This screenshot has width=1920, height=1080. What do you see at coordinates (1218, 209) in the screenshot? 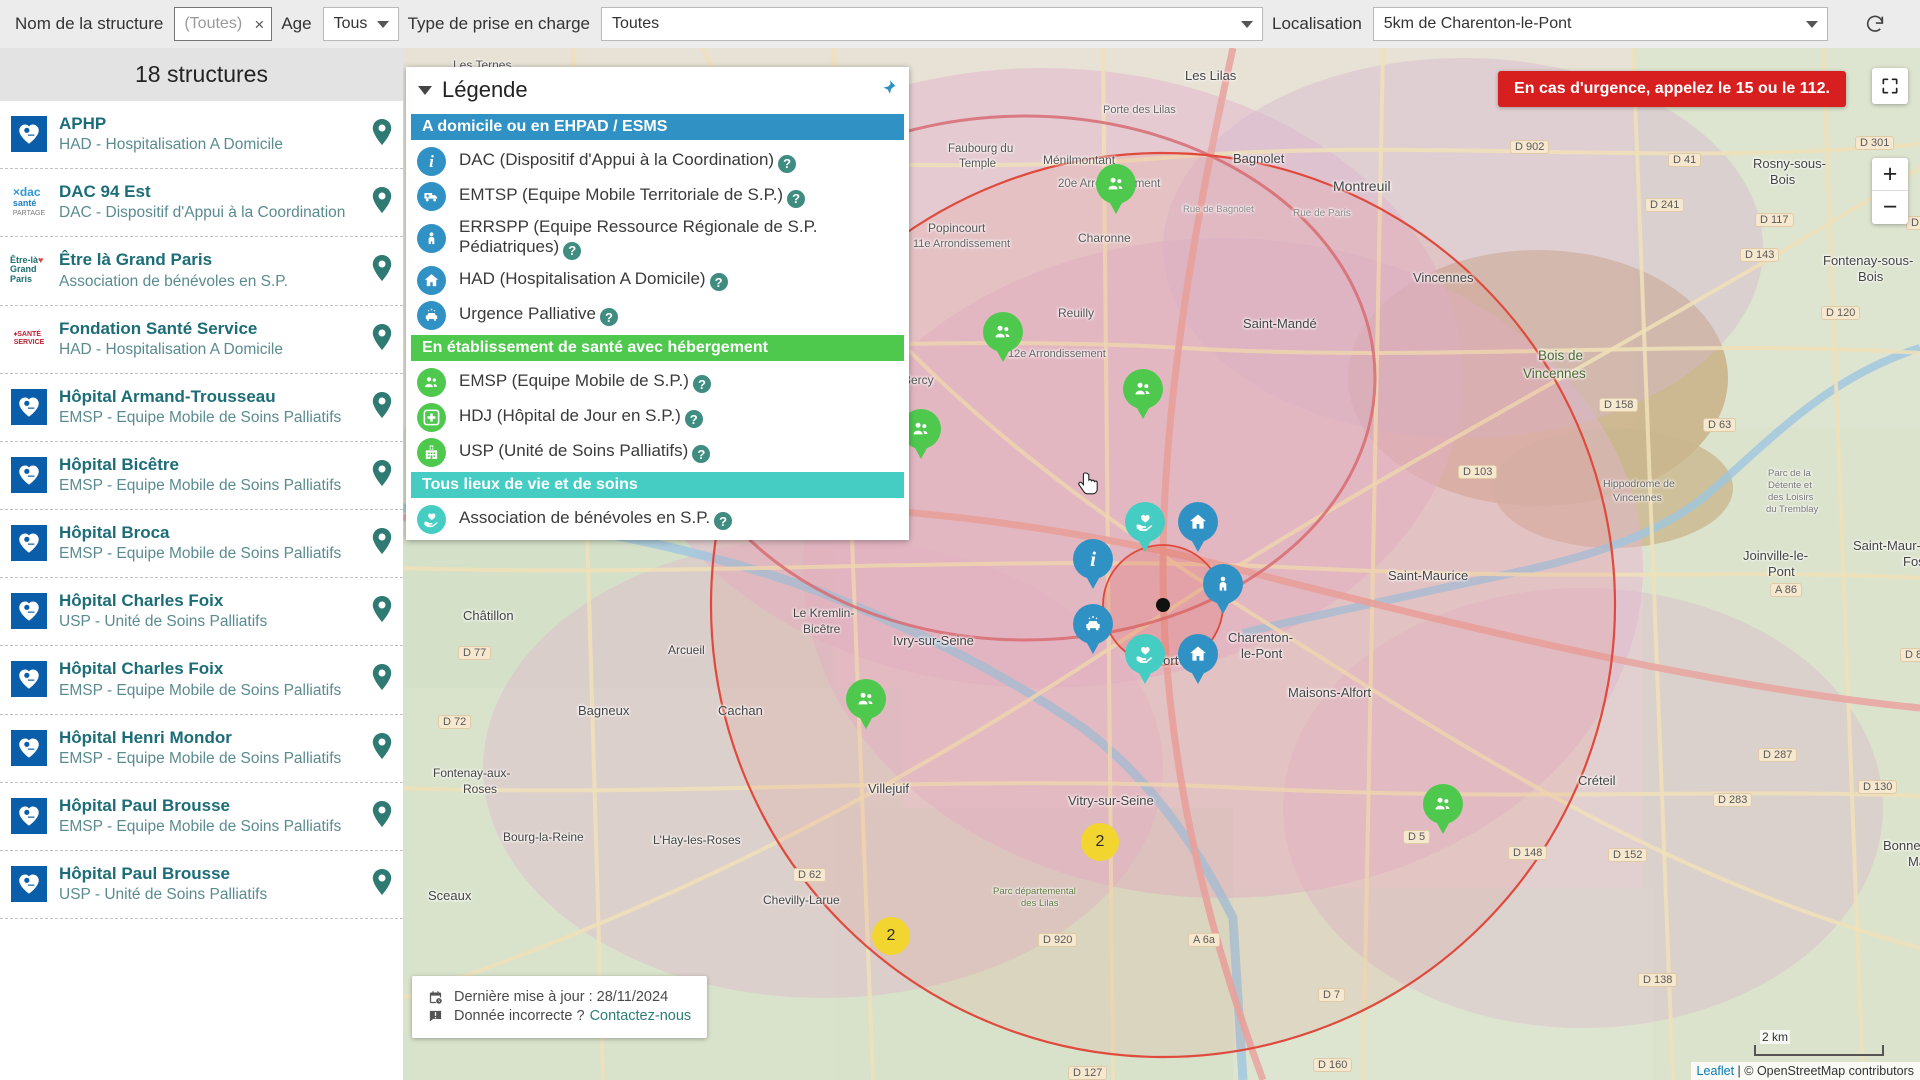
I see `map-label: Rue de Bagnolet` at bounding box center [1218, 209].